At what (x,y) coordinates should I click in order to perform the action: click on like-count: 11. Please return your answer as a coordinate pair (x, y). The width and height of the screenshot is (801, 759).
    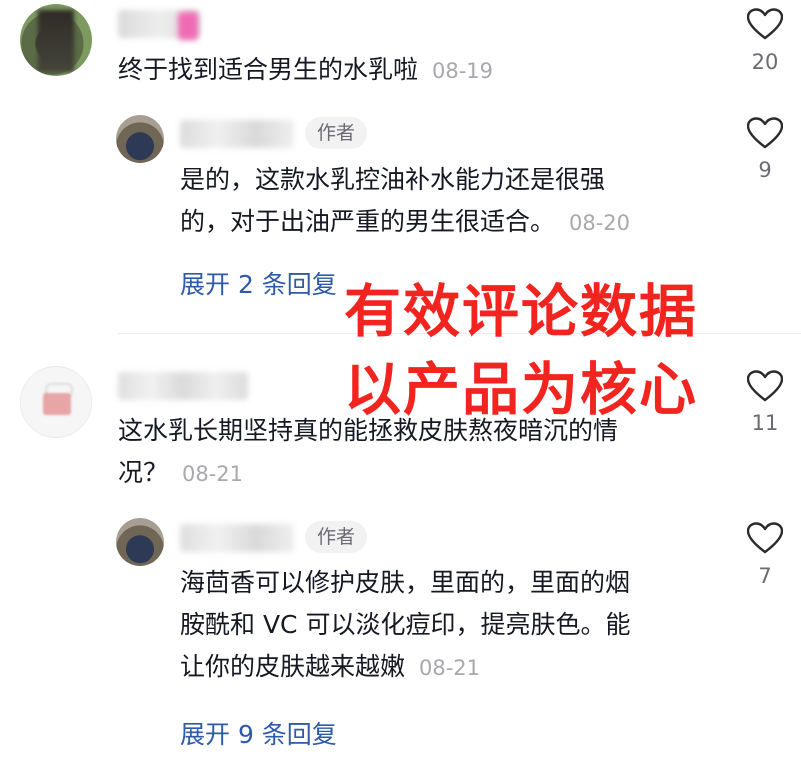
    Looking at the image, I should click on (765, 423).